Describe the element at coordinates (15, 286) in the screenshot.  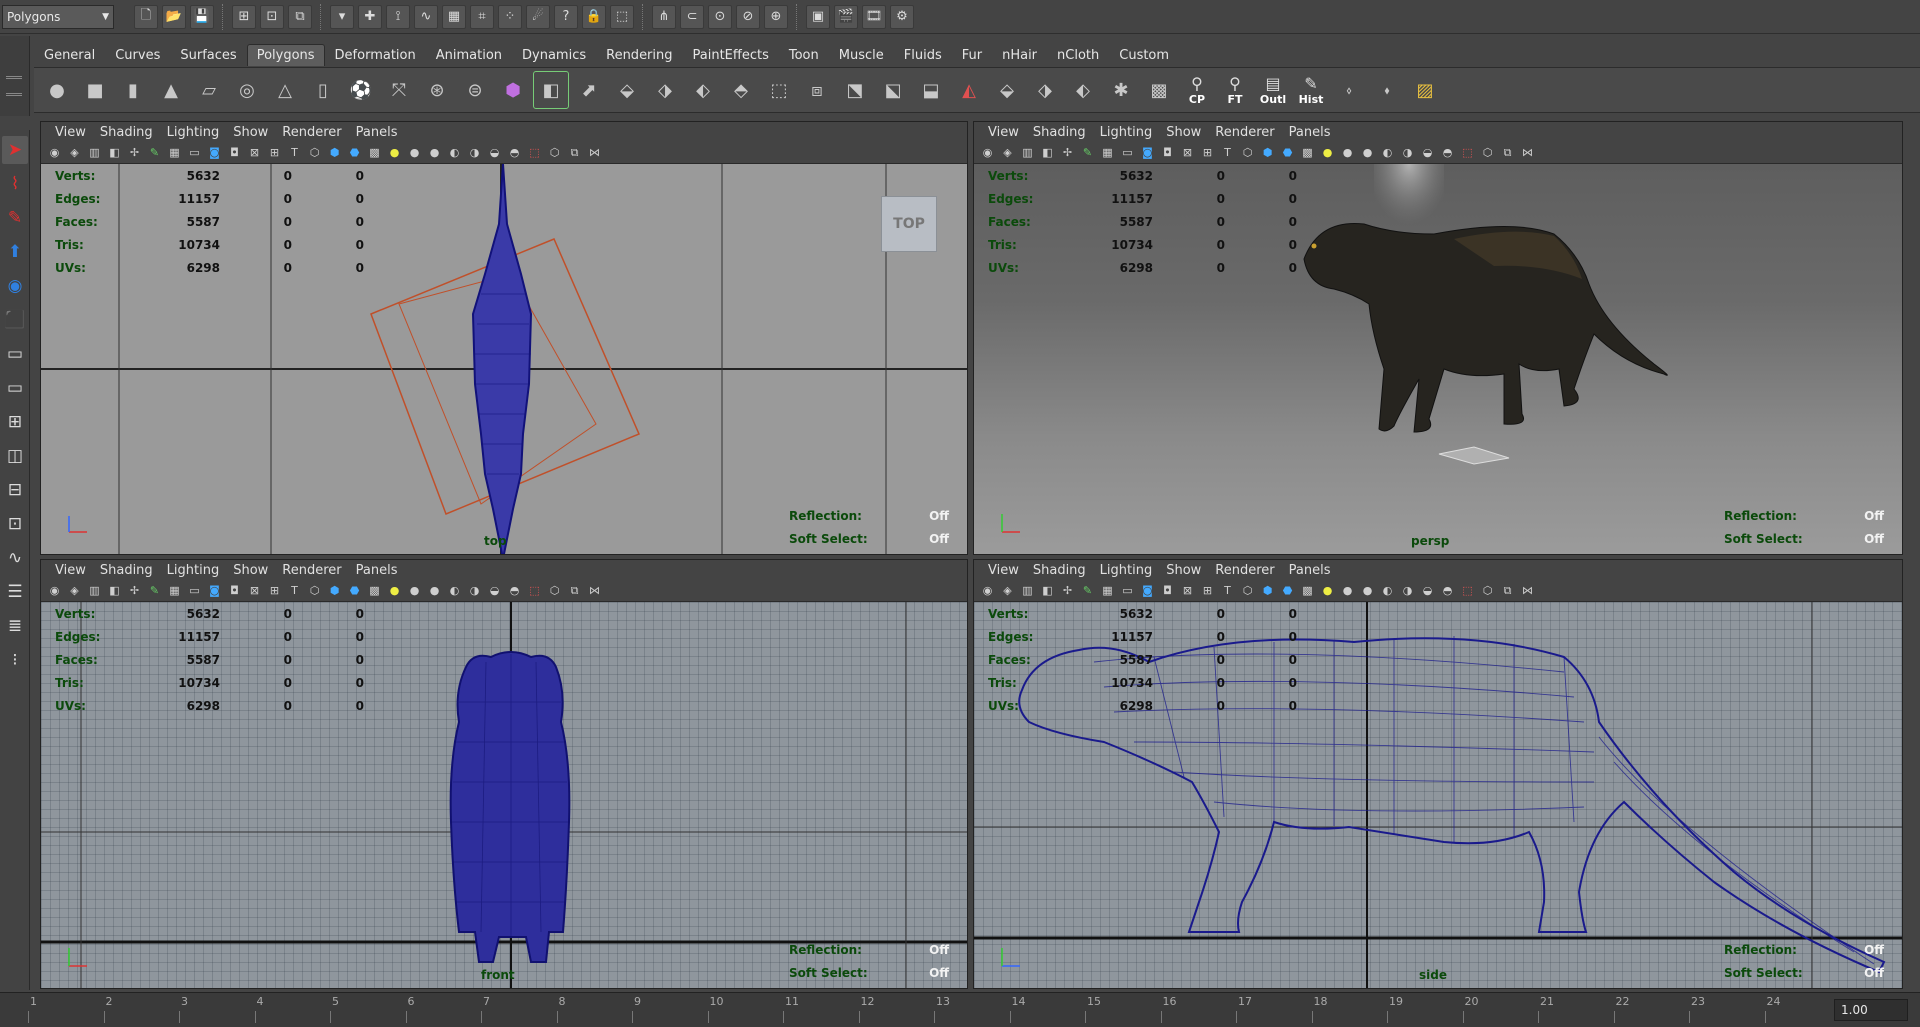
I see `rotate-tool-icon: ◉` at that location.